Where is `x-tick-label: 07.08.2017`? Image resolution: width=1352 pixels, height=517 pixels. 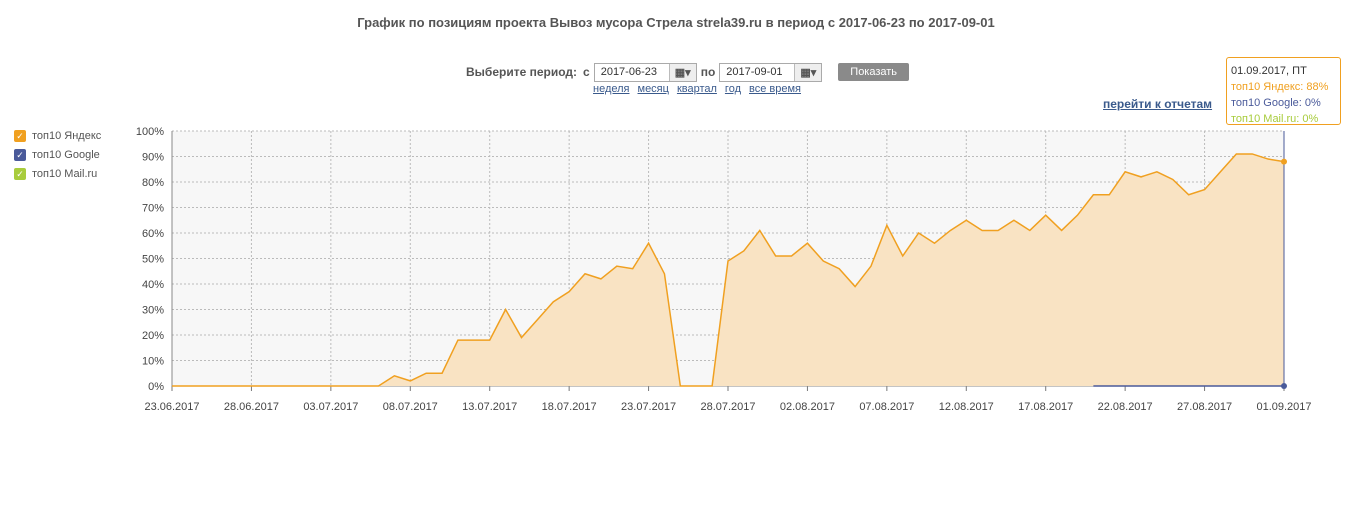
x-tick-label: 07.08.2017 is located at coordinates (886, 407).